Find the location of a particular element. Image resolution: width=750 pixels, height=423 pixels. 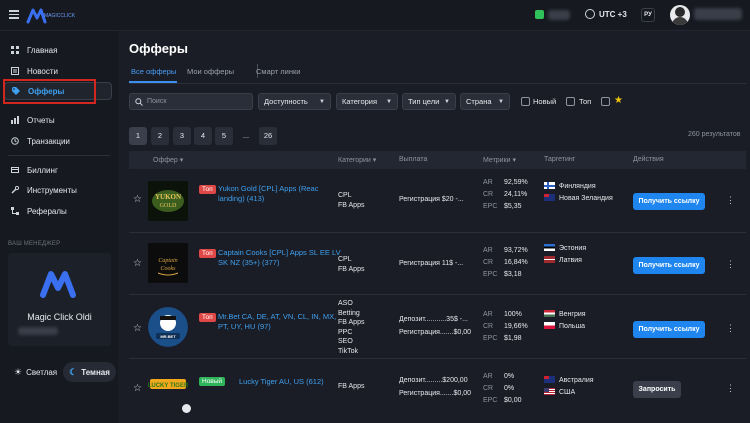

tab-smart-links: Смарт линки is located at coordinates (278, 71).